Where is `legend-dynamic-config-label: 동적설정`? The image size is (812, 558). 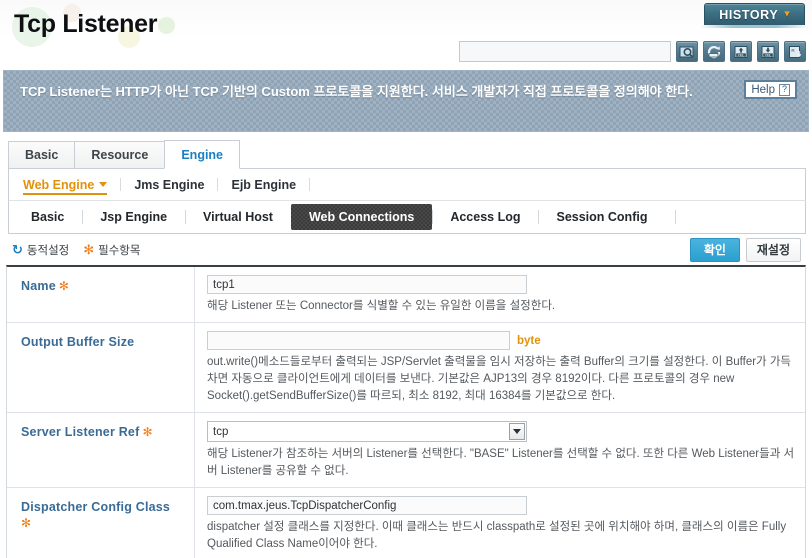
legend-dynamic-config-label: 동적설정 is located at coordinates (48, 250).